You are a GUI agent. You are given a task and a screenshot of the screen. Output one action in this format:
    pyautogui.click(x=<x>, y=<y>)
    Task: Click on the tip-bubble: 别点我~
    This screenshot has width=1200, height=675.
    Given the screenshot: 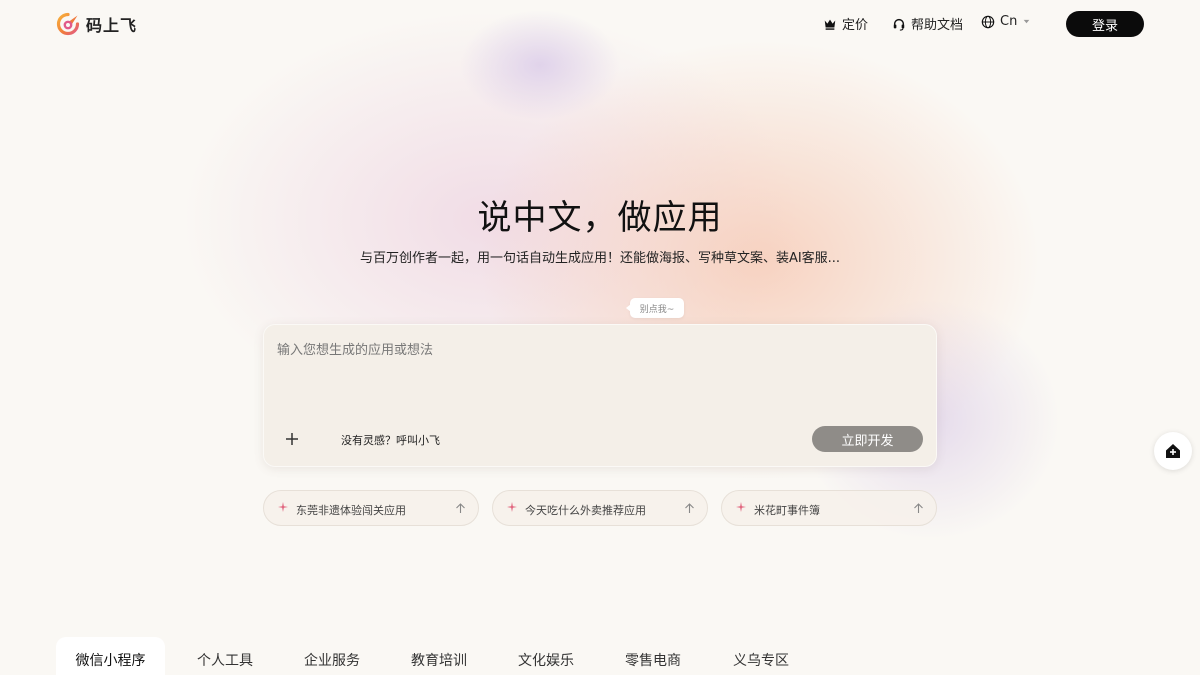 What is the action you would take?
    pyautogui.click(x=655, y=308)
    